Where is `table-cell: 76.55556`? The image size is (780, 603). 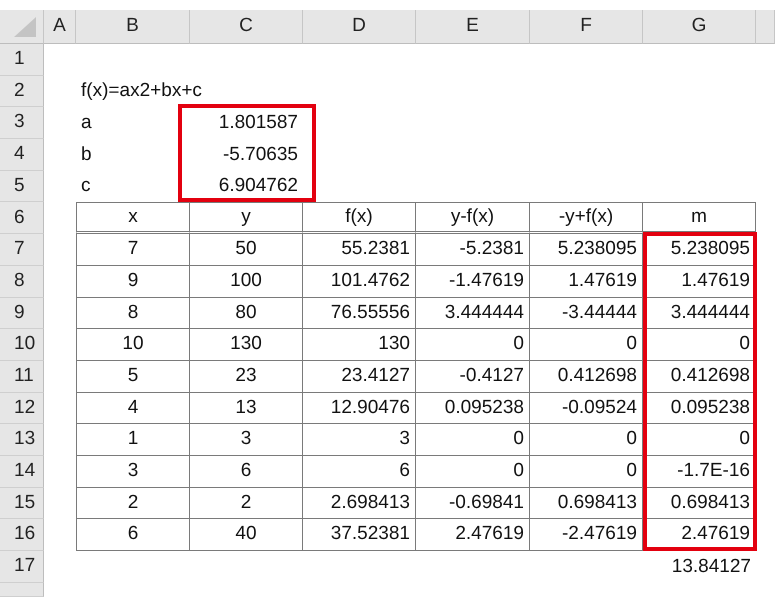 table-cell: 76.55556 is located at coordinates (359, 314).